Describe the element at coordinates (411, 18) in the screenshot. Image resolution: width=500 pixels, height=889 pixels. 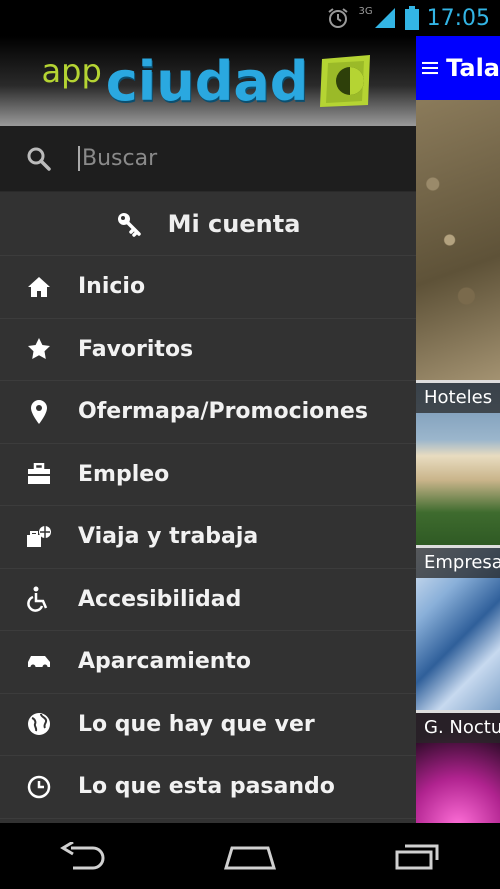
I see `battery-icon` at that location.